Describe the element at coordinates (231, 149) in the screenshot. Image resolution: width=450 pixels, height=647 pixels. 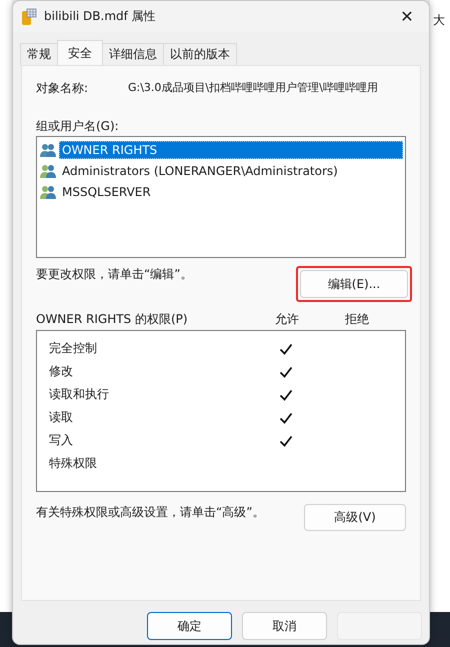
I see `group-list-item: OWNER RIGHTS` at that location.